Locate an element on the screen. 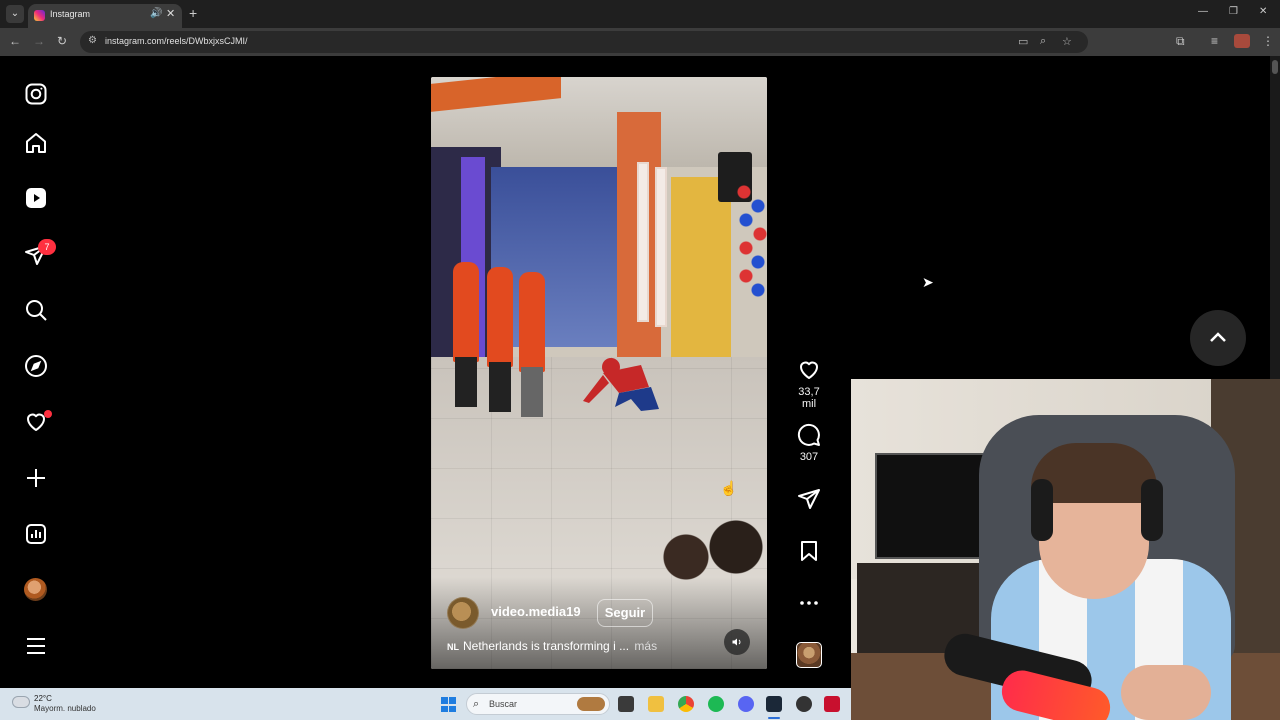 The image size is (1280, 720). comment-icon is located at coordinates (809, 435).